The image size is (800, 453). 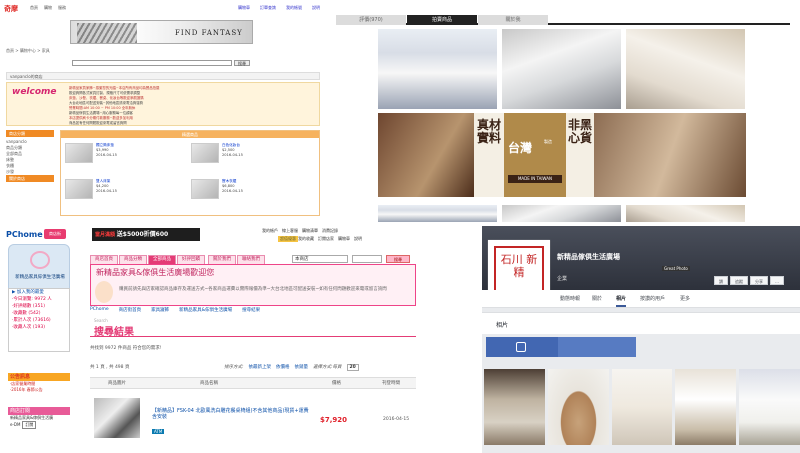 I want to click on gift-badge: 超值優惠, so click(x=288, y=239).